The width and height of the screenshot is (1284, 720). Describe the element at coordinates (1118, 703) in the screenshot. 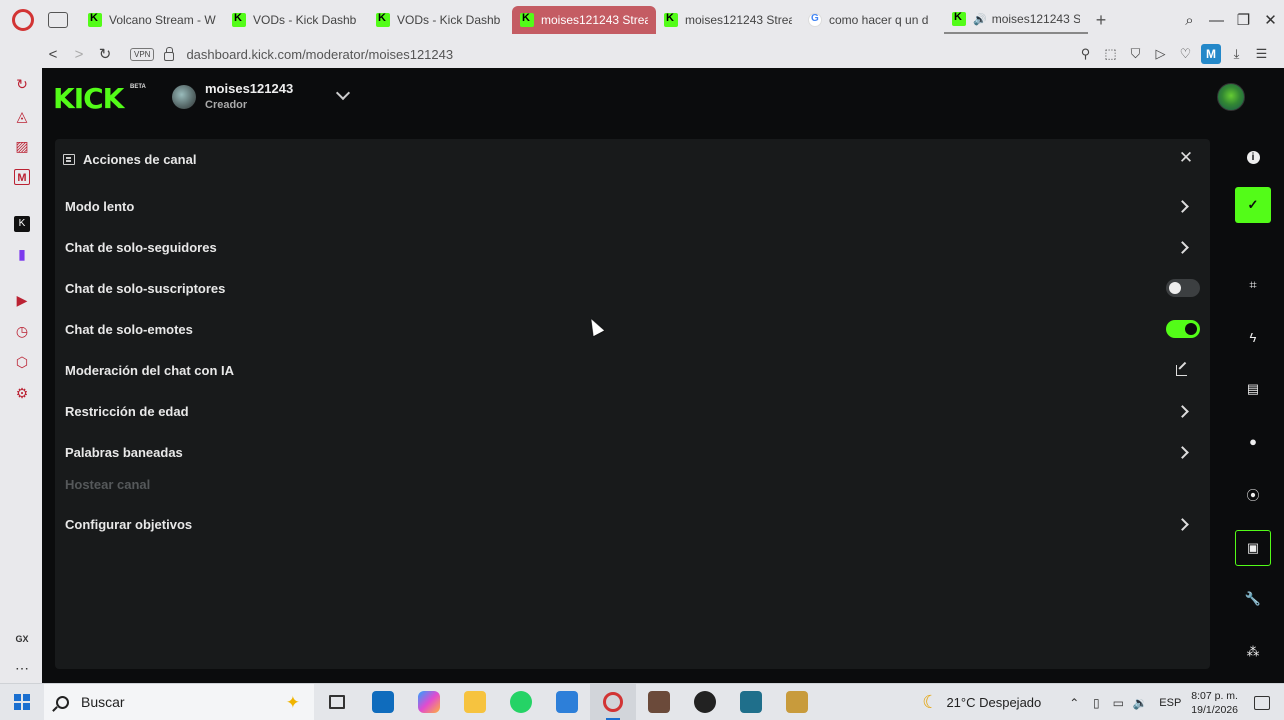

I see `network-icon: ▭` at that location.